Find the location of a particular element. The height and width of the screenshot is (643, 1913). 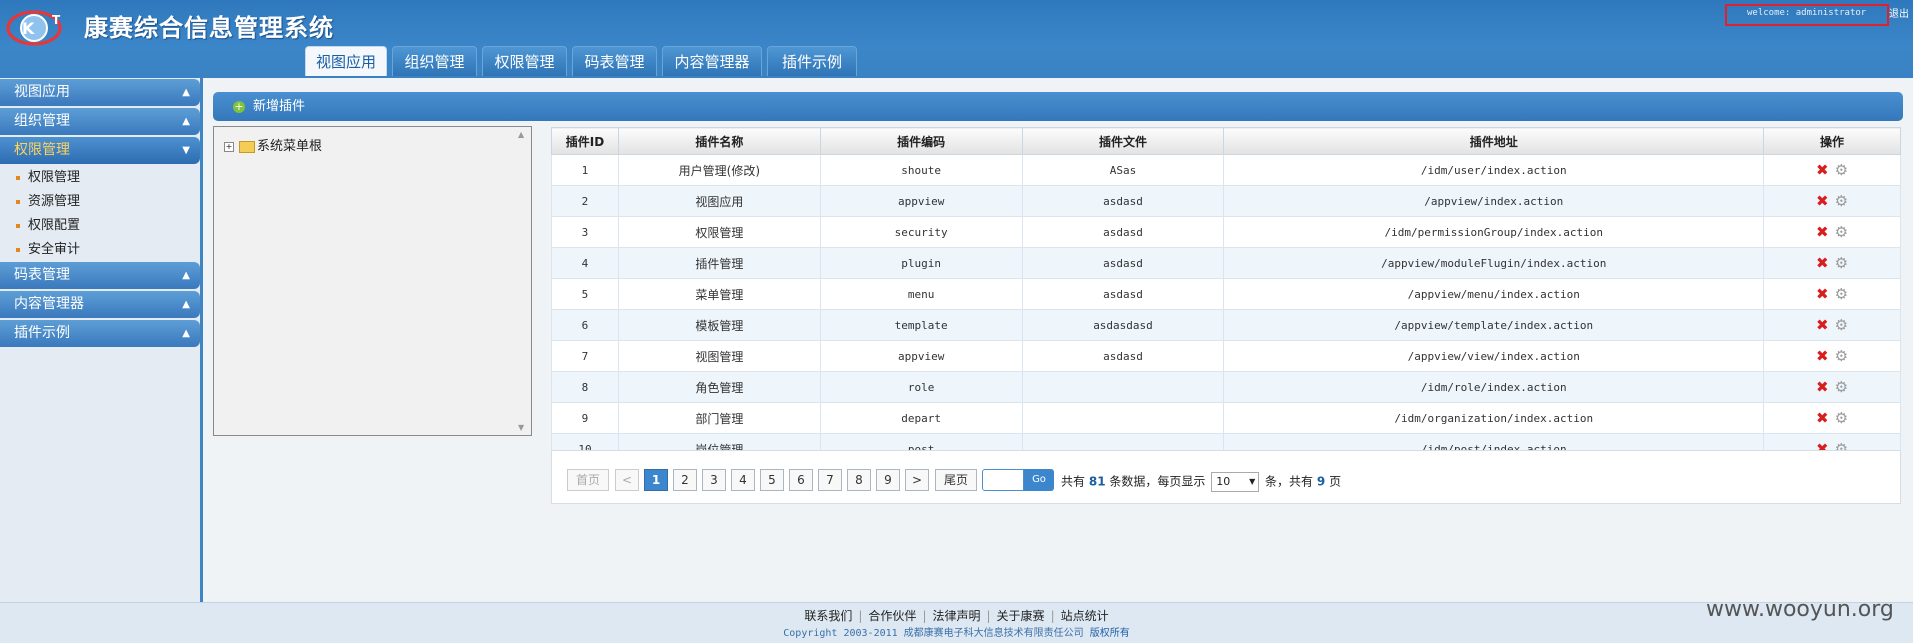

page-size-select: 10 ▼ is located at coordinates (1235, 482).